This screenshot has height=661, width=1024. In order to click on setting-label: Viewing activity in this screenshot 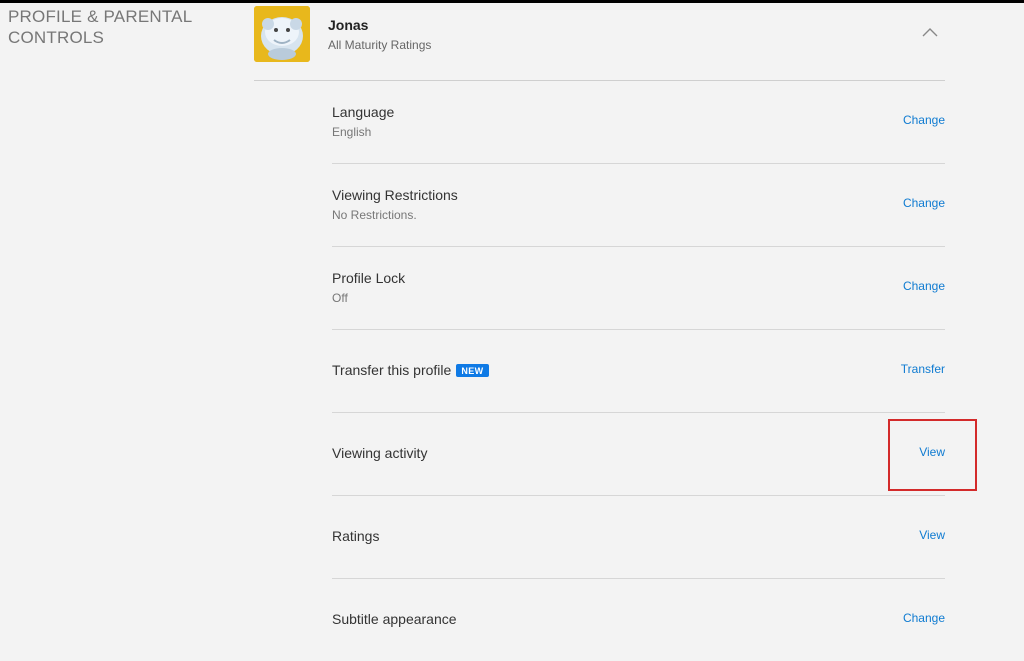, I will do `click(380, 453)`.